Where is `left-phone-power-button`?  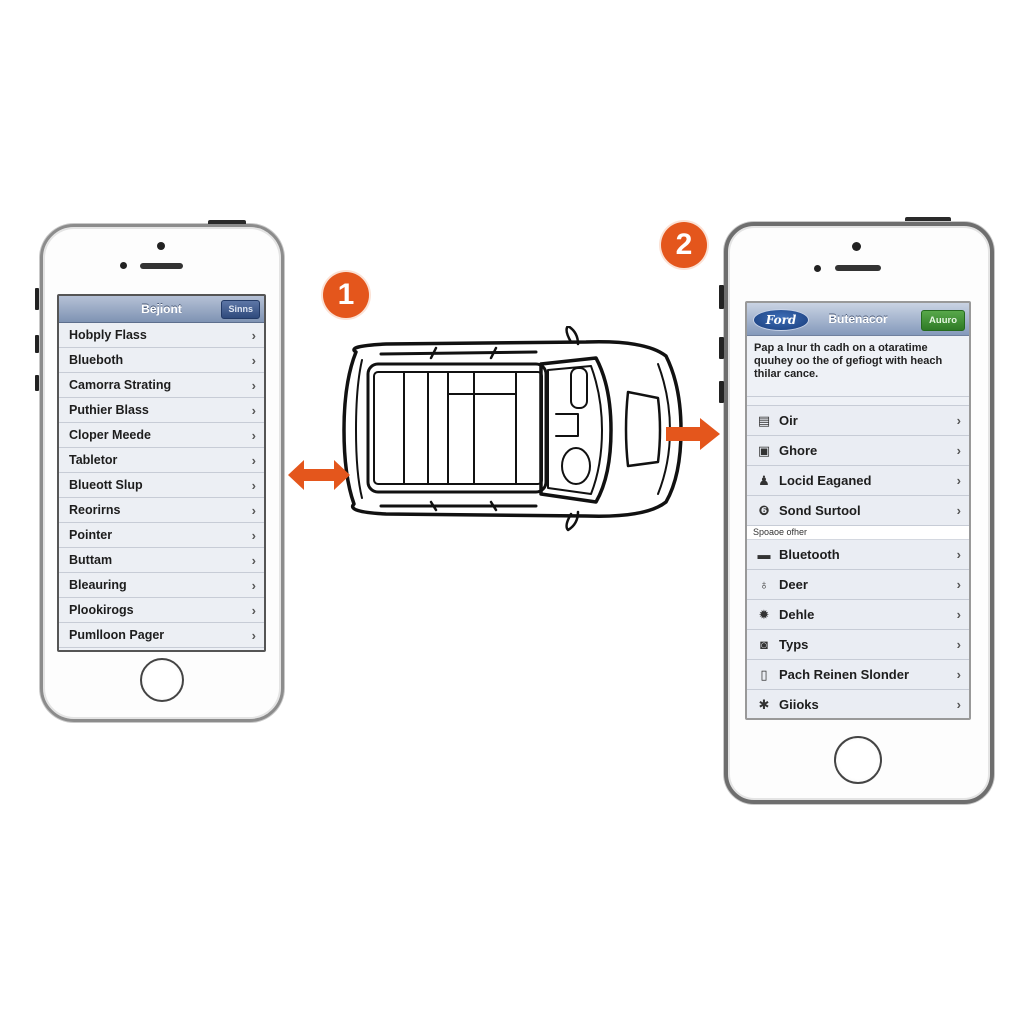
left-phone-power-button is located at coordinates (227, 222).